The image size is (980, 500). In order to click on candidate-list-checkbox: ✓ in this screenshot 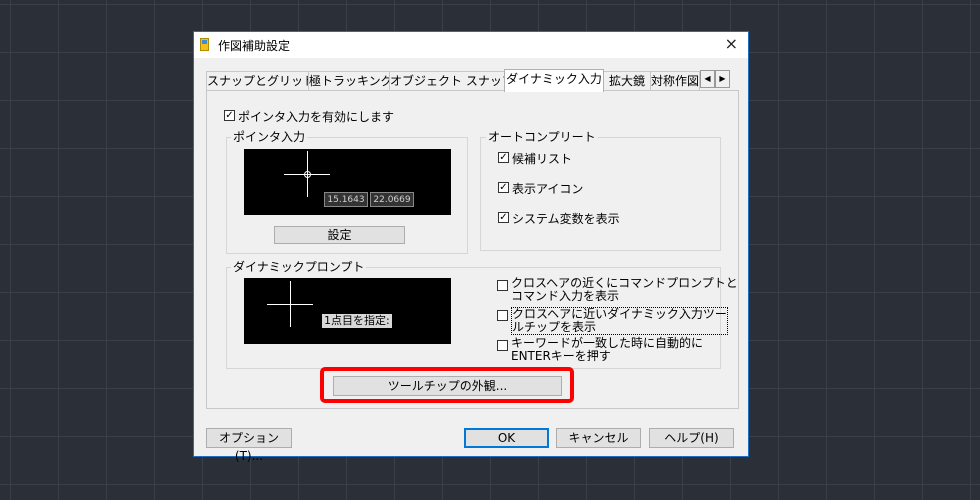, I will do `click(503, 157)`.